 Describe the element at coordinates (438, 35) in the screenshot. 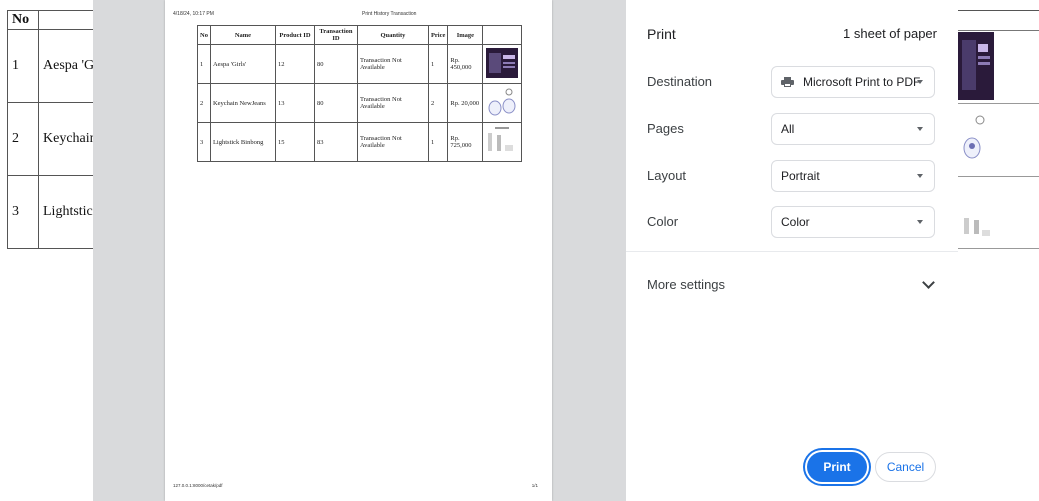

I see `col-price: Price` at that location.